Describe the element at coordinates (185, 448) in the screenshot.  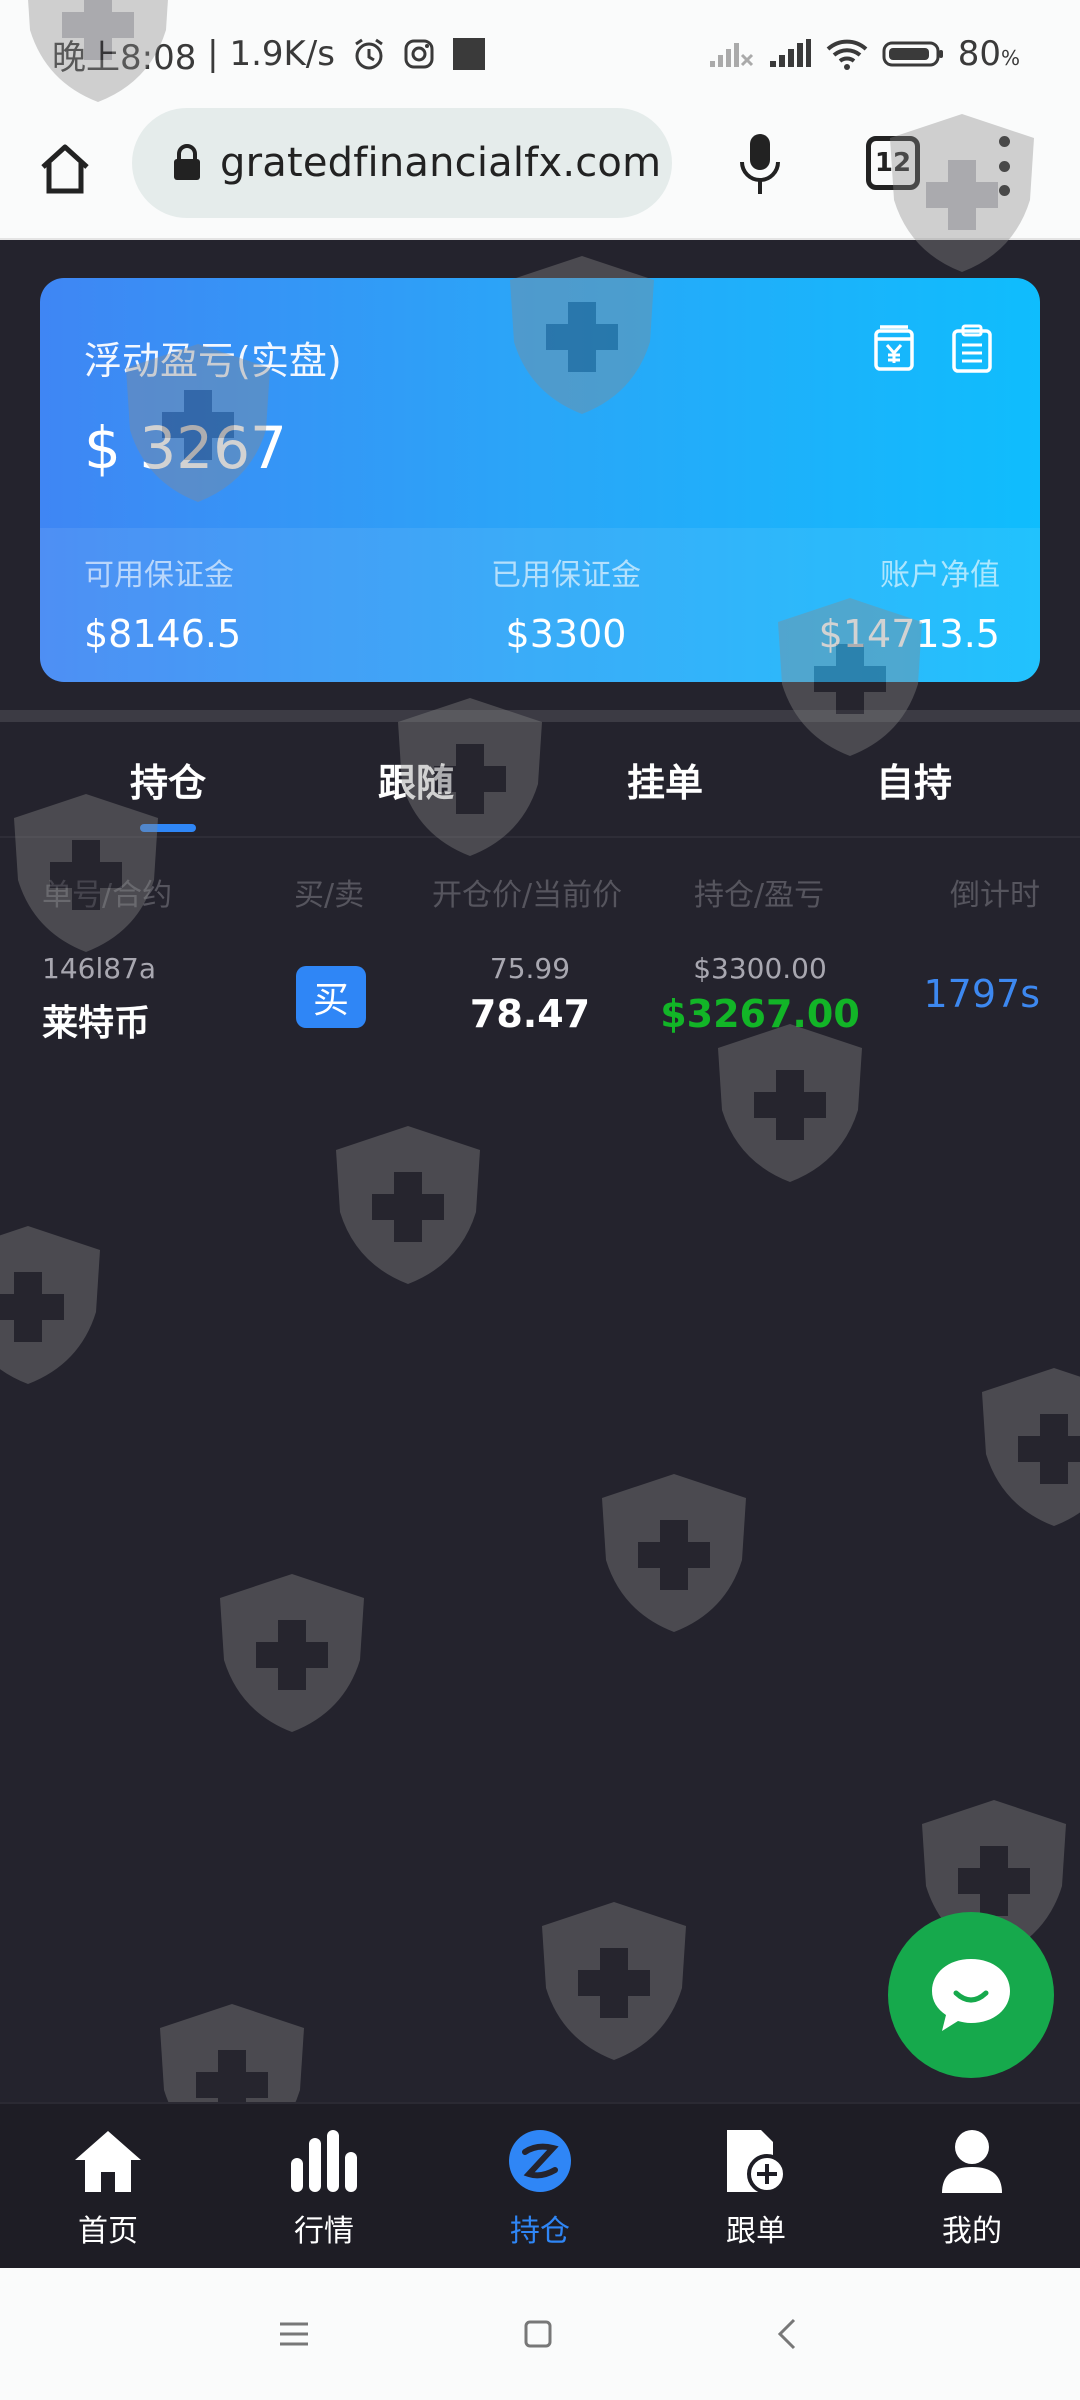
I see `floating-pnl-amount: $ 3267` at that location.